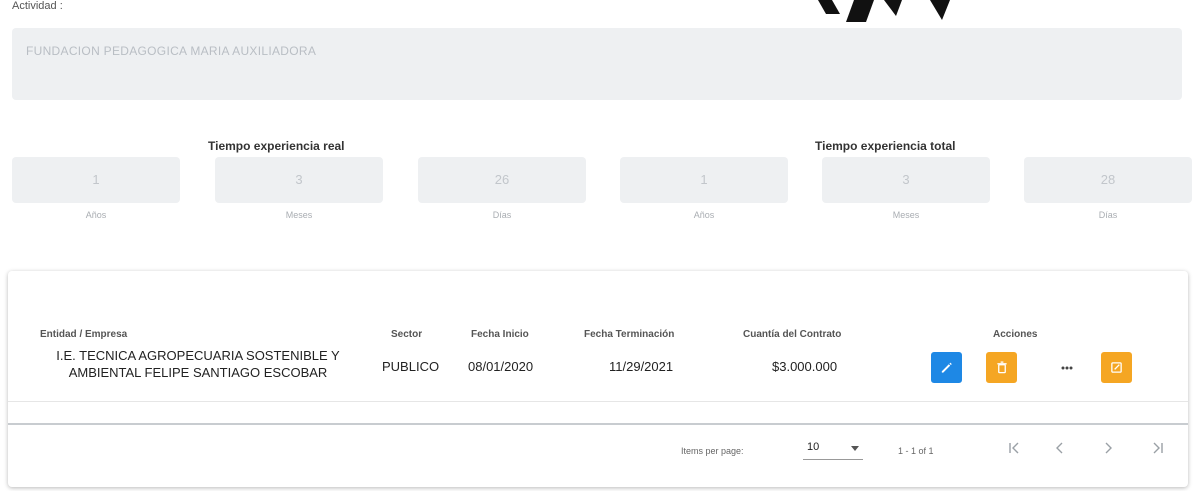 The image size is (1196, 491). I want to click on document-button, so click(1116, 367).